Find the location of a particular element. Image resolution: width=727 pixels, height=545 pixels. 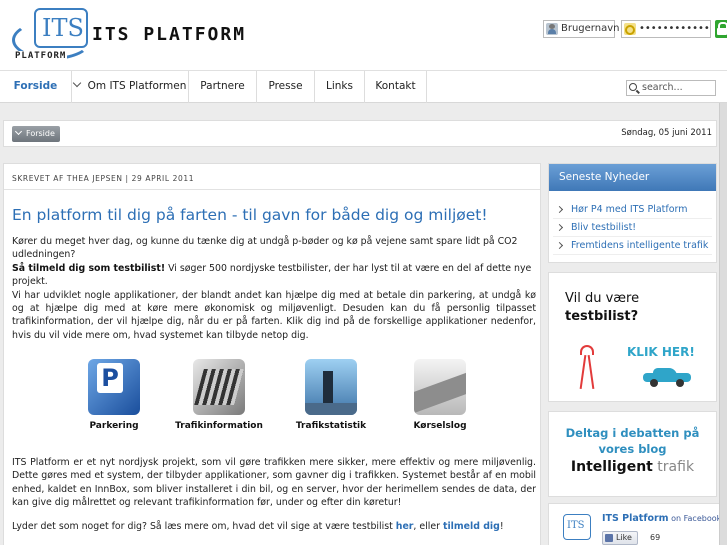

testbilist-banner: Vil du være testbilist? KLIK HER! is located at coordinates (632, 337).